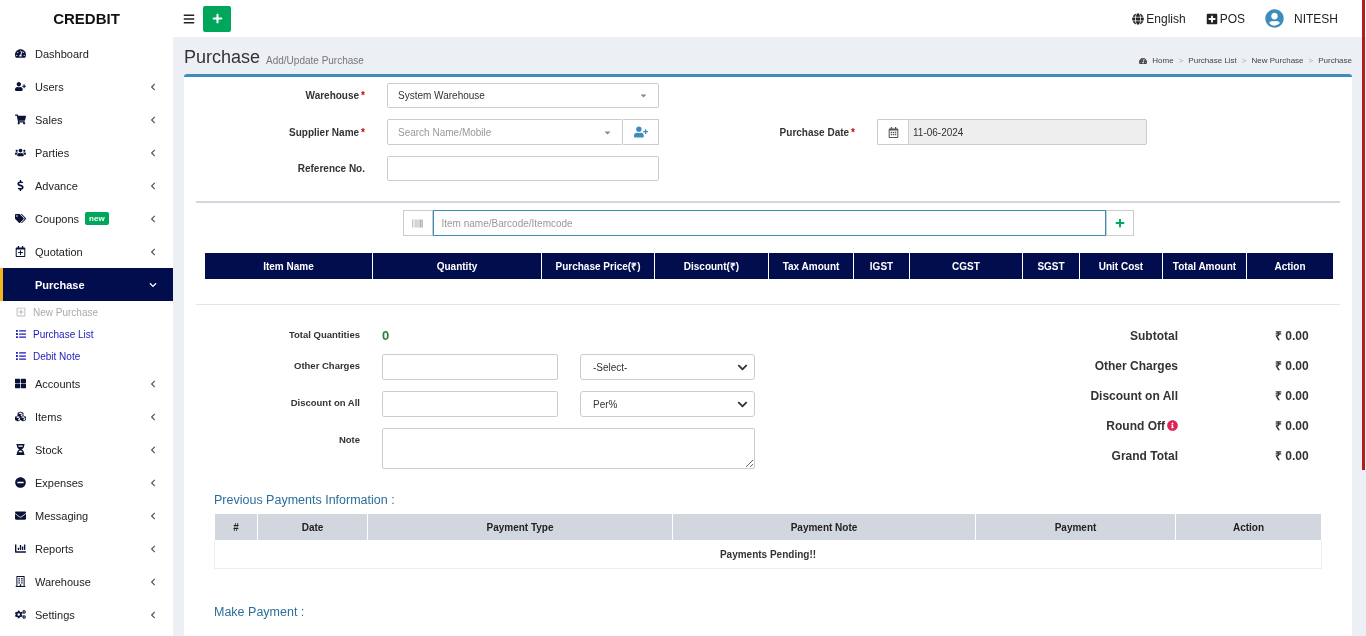 The height and width of the screenshot is (636, 1366). What do you see at coordinates (824, 527) in the screenshot?
I see `column-header: Payment Note` at bounding box center [824, 527].